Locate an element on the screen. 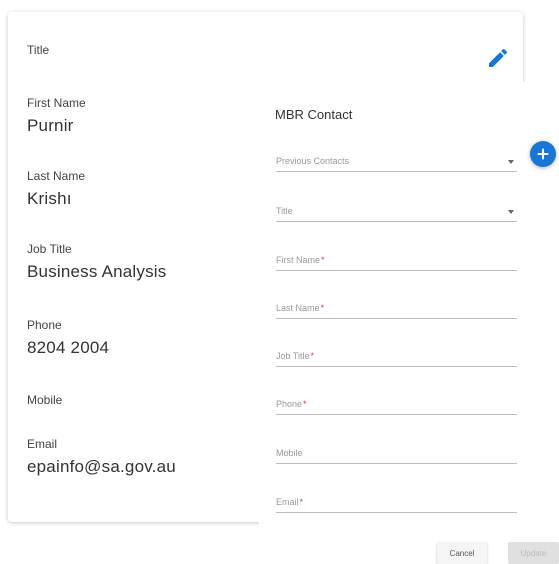 This screenshot has width=559, height=564. form-title: MBR Contact is located at coordinates (314, 114).